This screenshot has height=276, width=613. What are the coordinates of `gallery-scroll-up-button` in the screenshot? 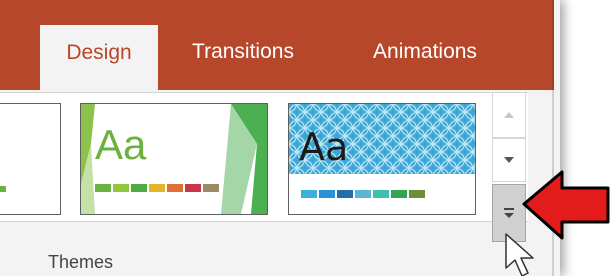 It's located at (509, 115).